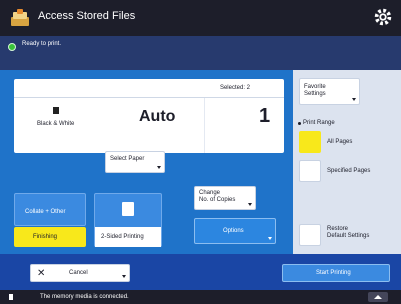  I want to click on start-printing-label: Start Printing, so click(333, 273).